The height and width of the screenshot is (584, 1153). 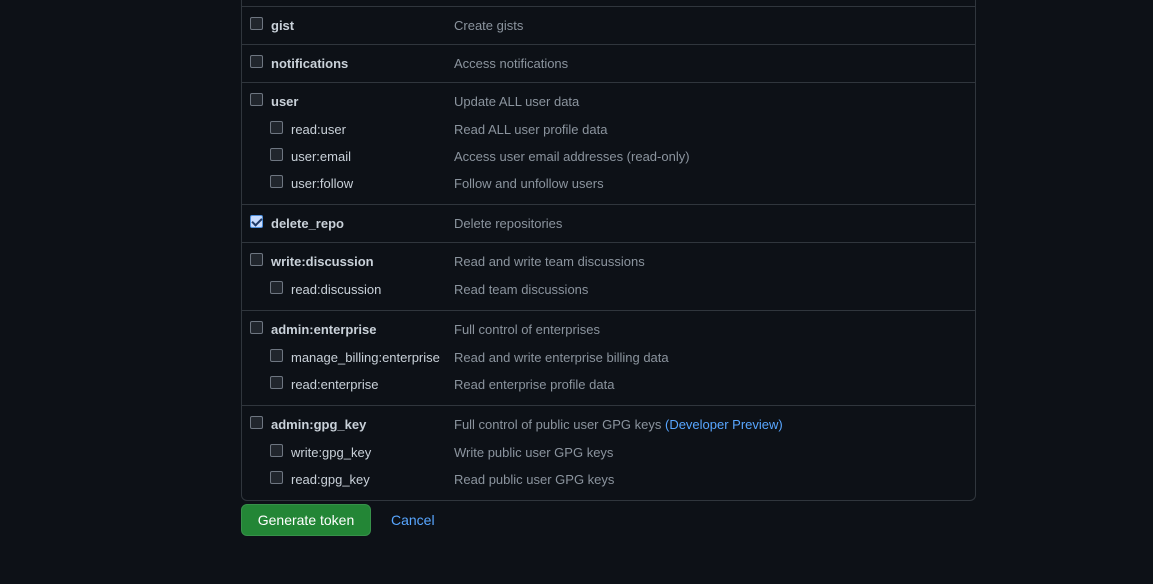 I want to click on scope-description-text: Delete repositories, so click(x=508, y=223).